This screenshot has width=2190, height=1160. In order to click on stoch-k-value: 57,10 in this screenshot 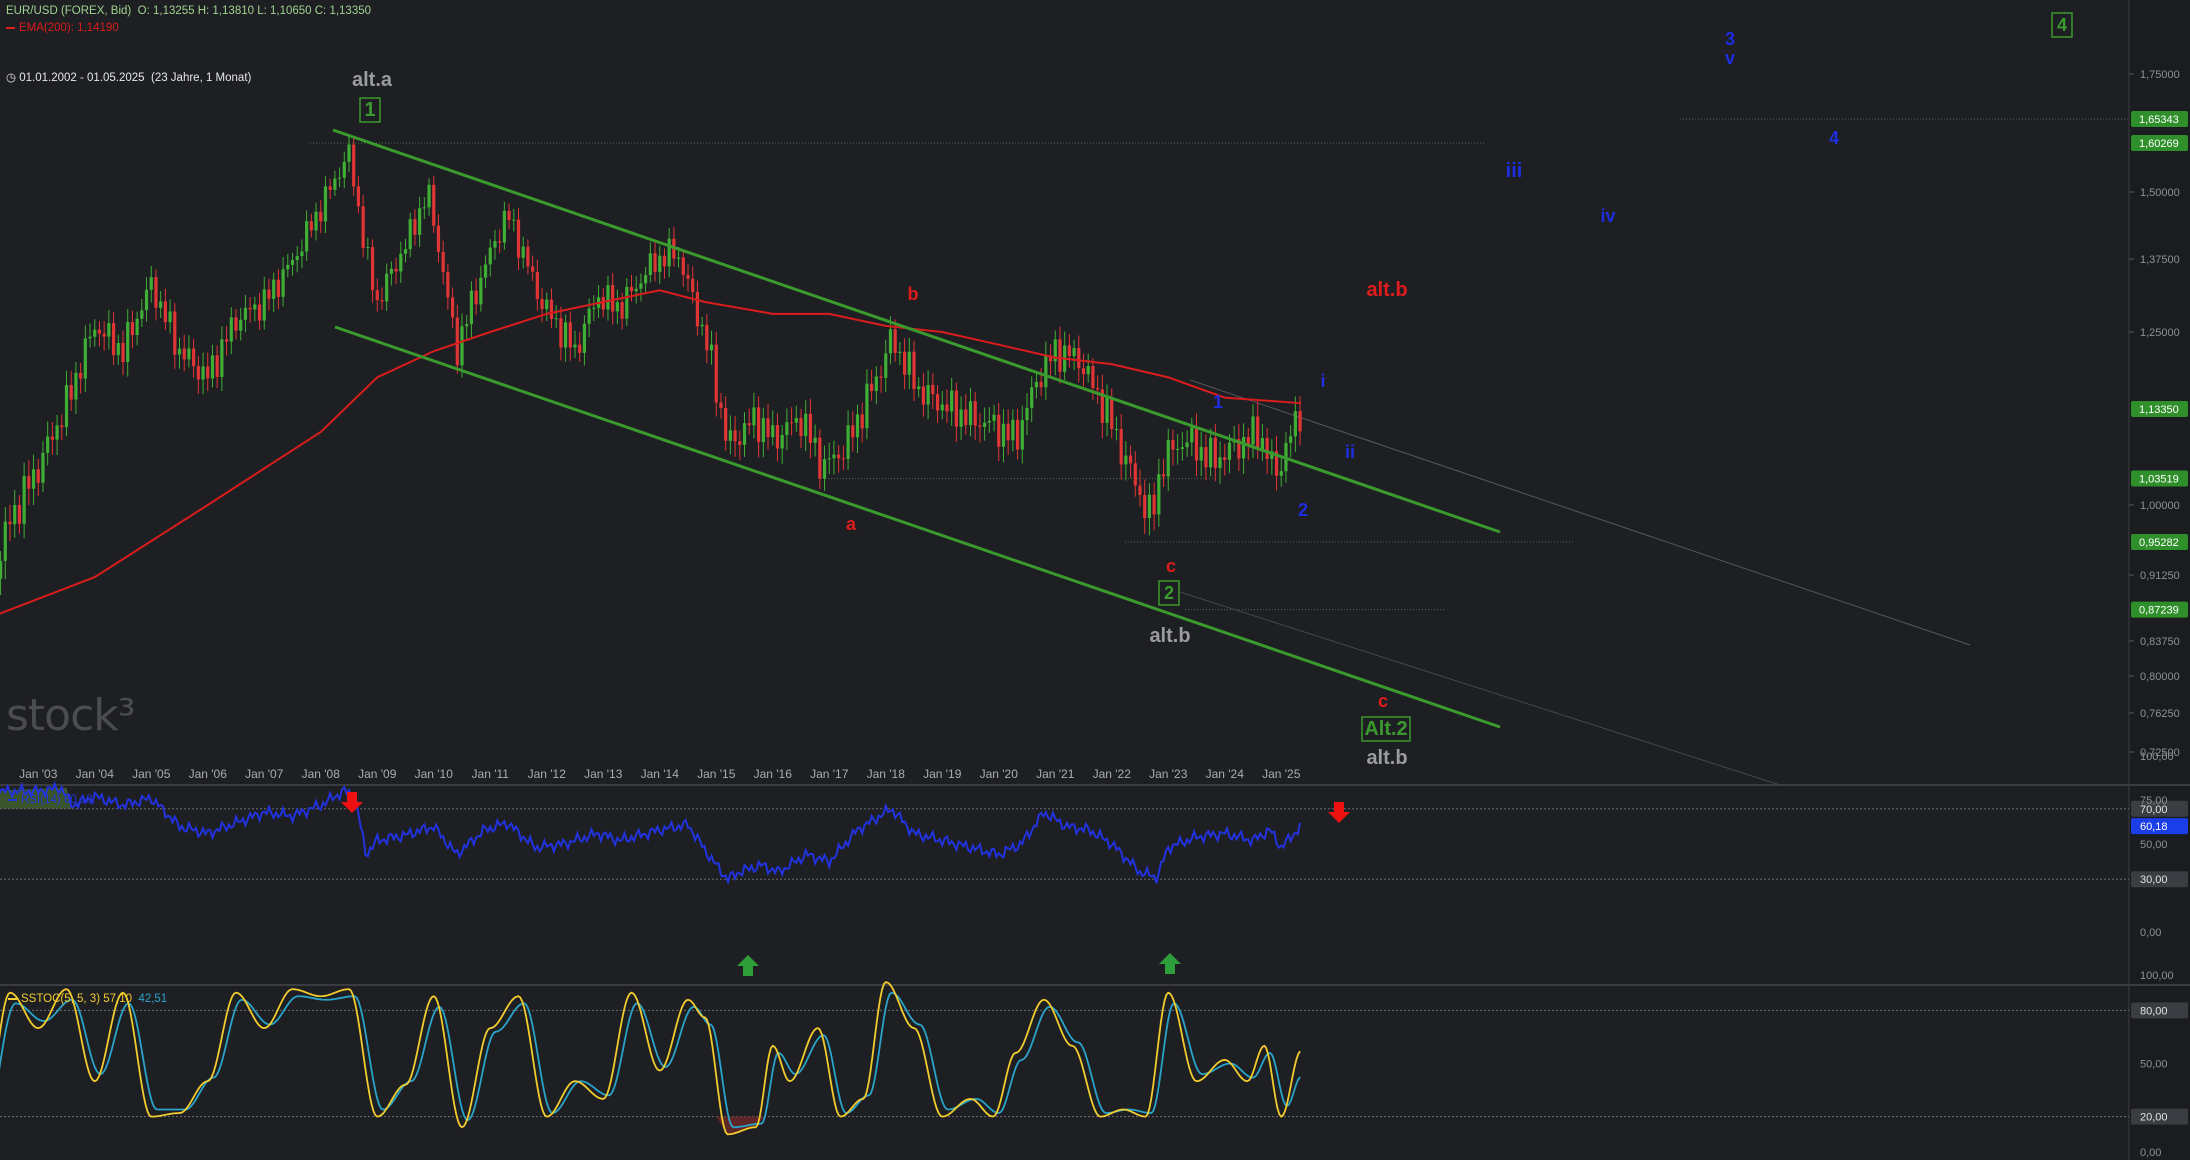, I will do `click(118, 999)`.